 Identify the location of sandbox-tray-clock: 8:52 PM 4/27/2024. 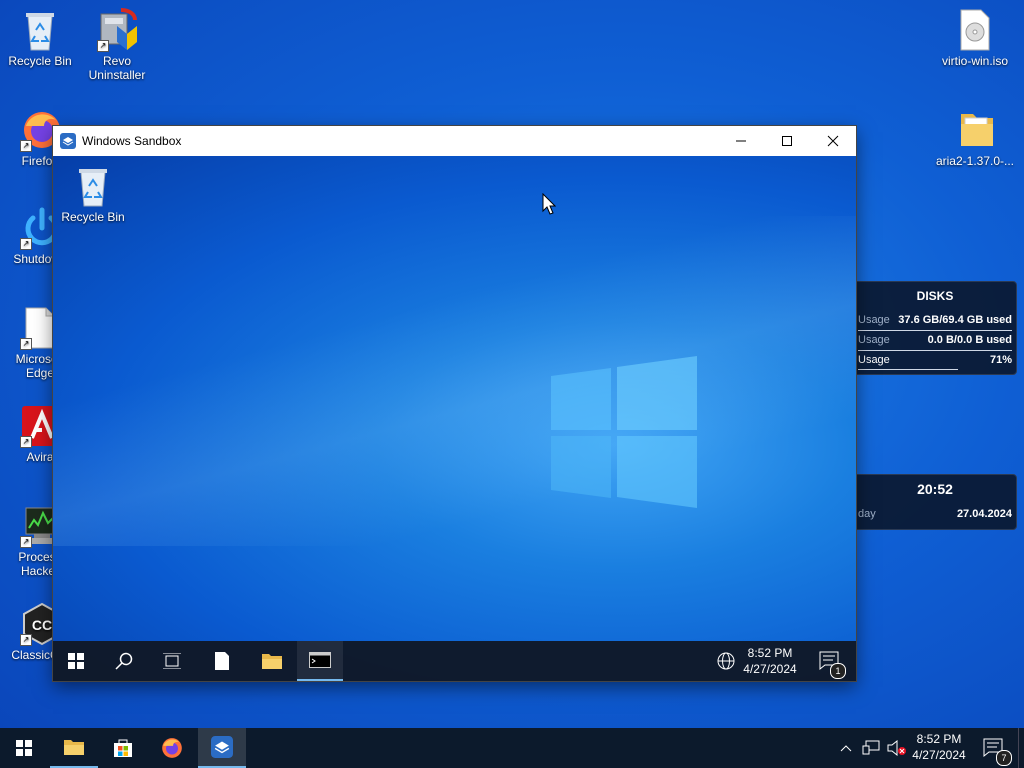
(770, 661).